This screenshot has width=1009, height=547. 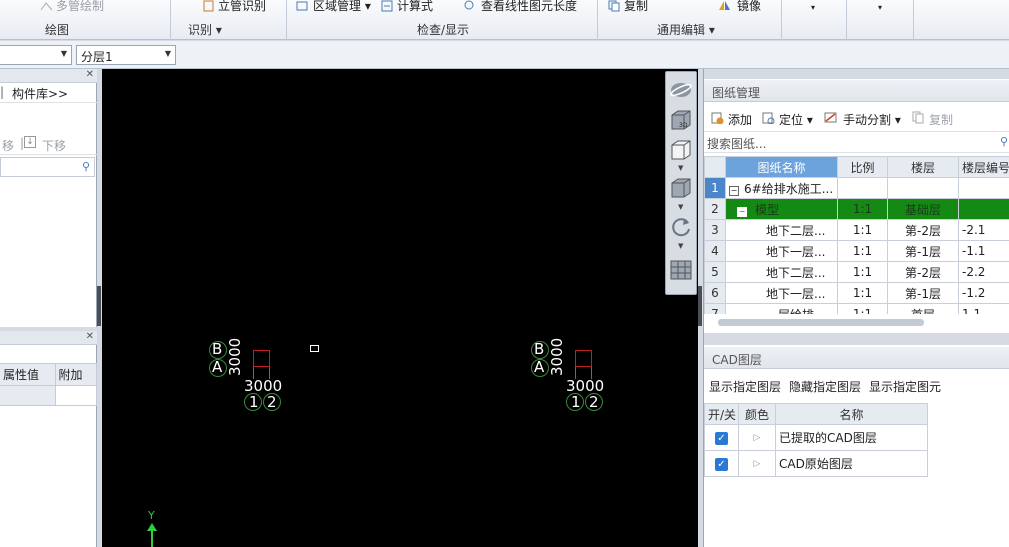 I want to click on locate-dropdown: 定位 ▾, so click(x=796, y=119).